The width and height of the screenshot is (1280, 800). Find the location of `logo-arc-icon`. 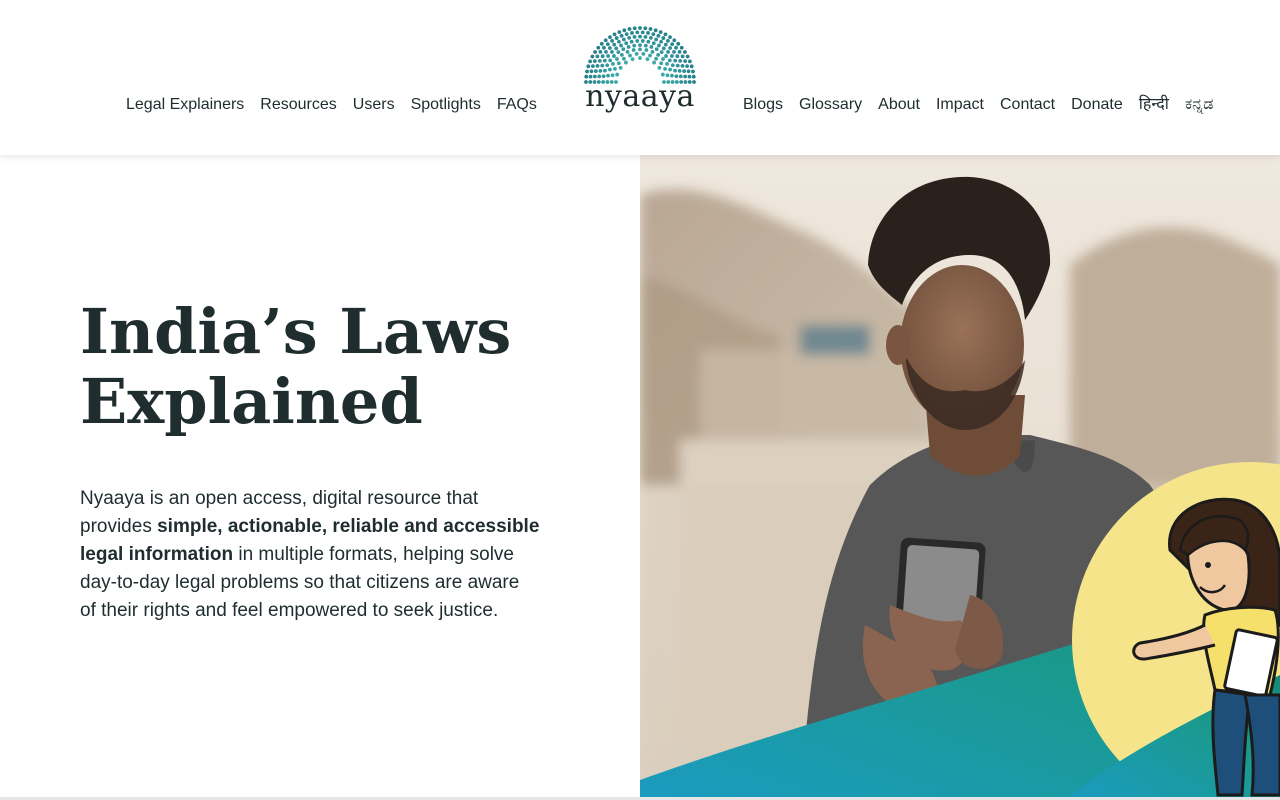

logo-arc-icon is located at coordinates (640, 55).